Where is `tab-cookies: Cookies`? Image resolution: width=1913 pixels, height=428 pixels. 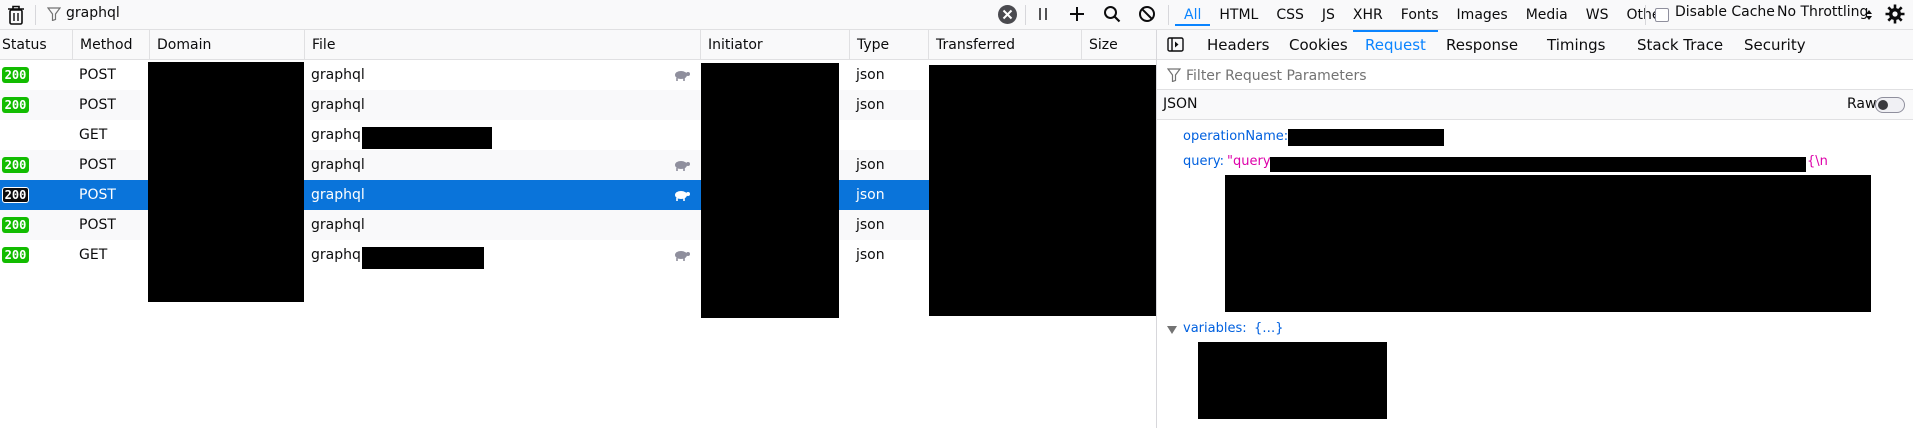 tab-cookies: Cookies is located at coordinates (1318, 45).